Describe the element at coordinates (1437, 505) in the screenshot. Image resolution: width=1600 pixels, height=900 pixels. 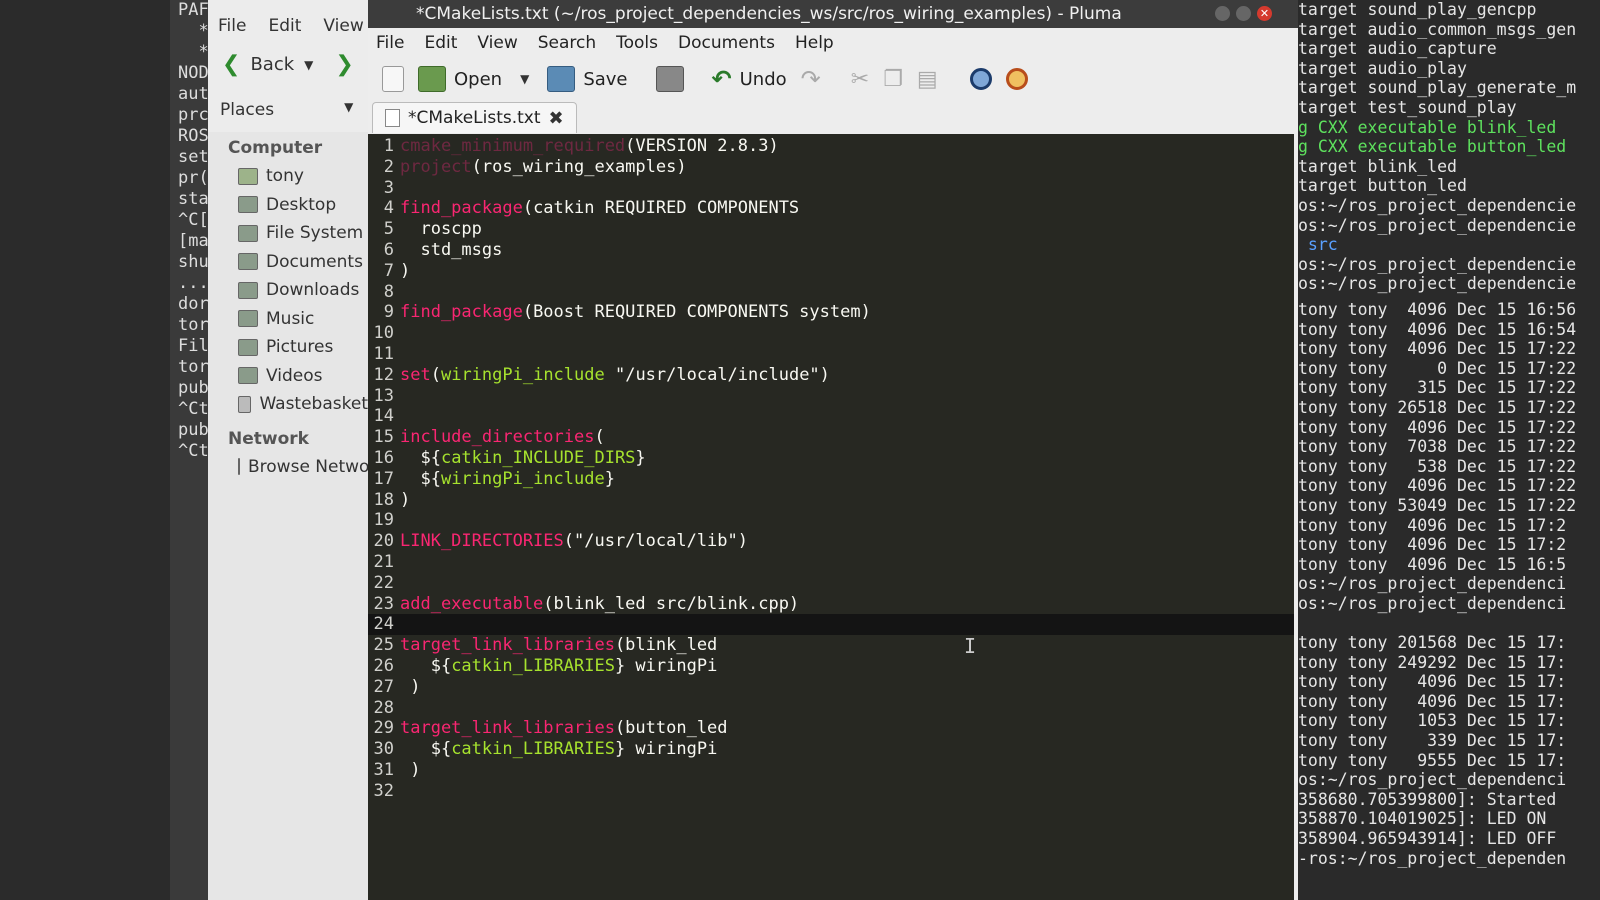
I see `terminal-line: tony tony 53049 Dec 15 17:22` at that location.